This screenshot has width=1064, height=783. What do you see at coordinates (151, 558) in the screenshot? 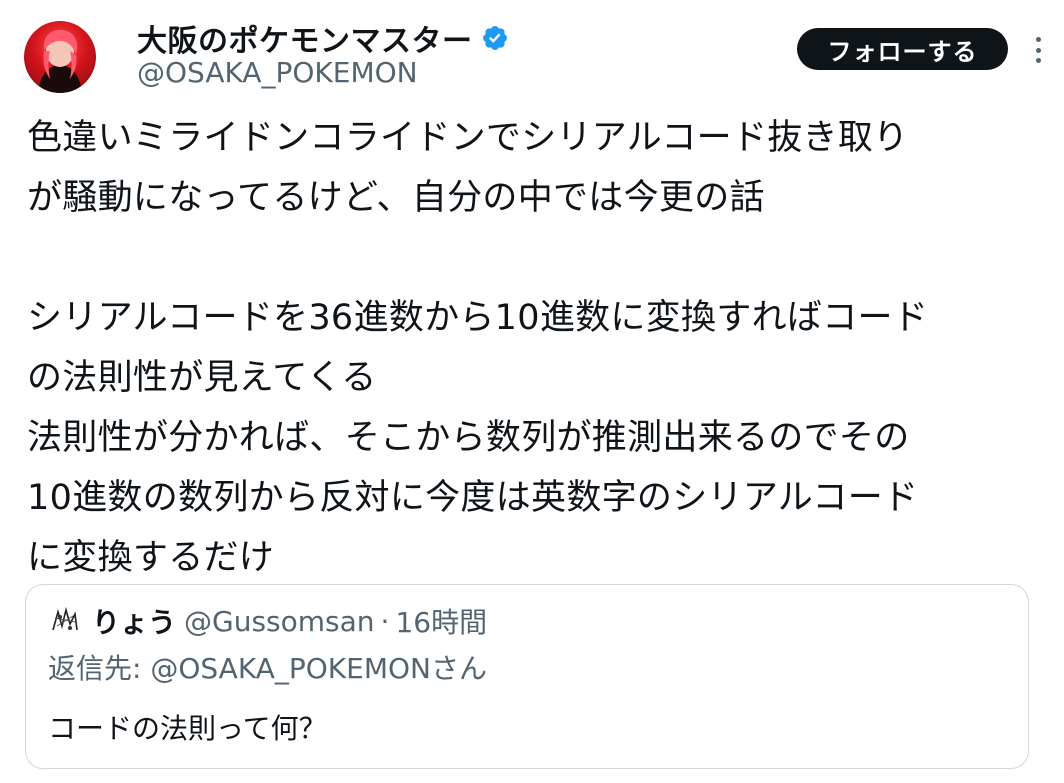
I see `tweet-line: に変換するだけ` at bounding box center [151, 558].